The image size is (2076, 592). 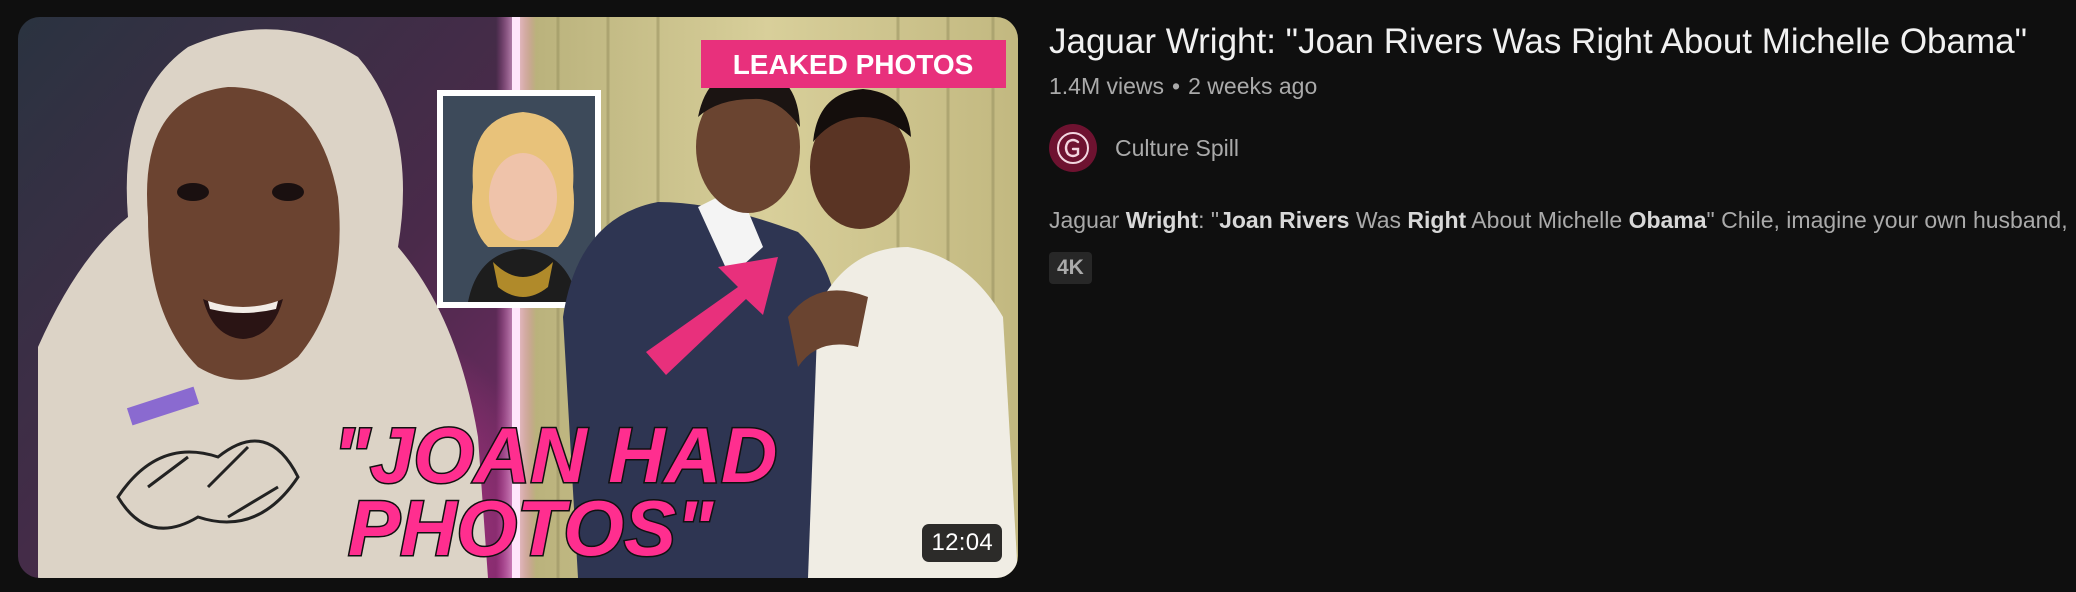 I want to click on channel-row: Culture Spill, so click(x=1562, y=148).